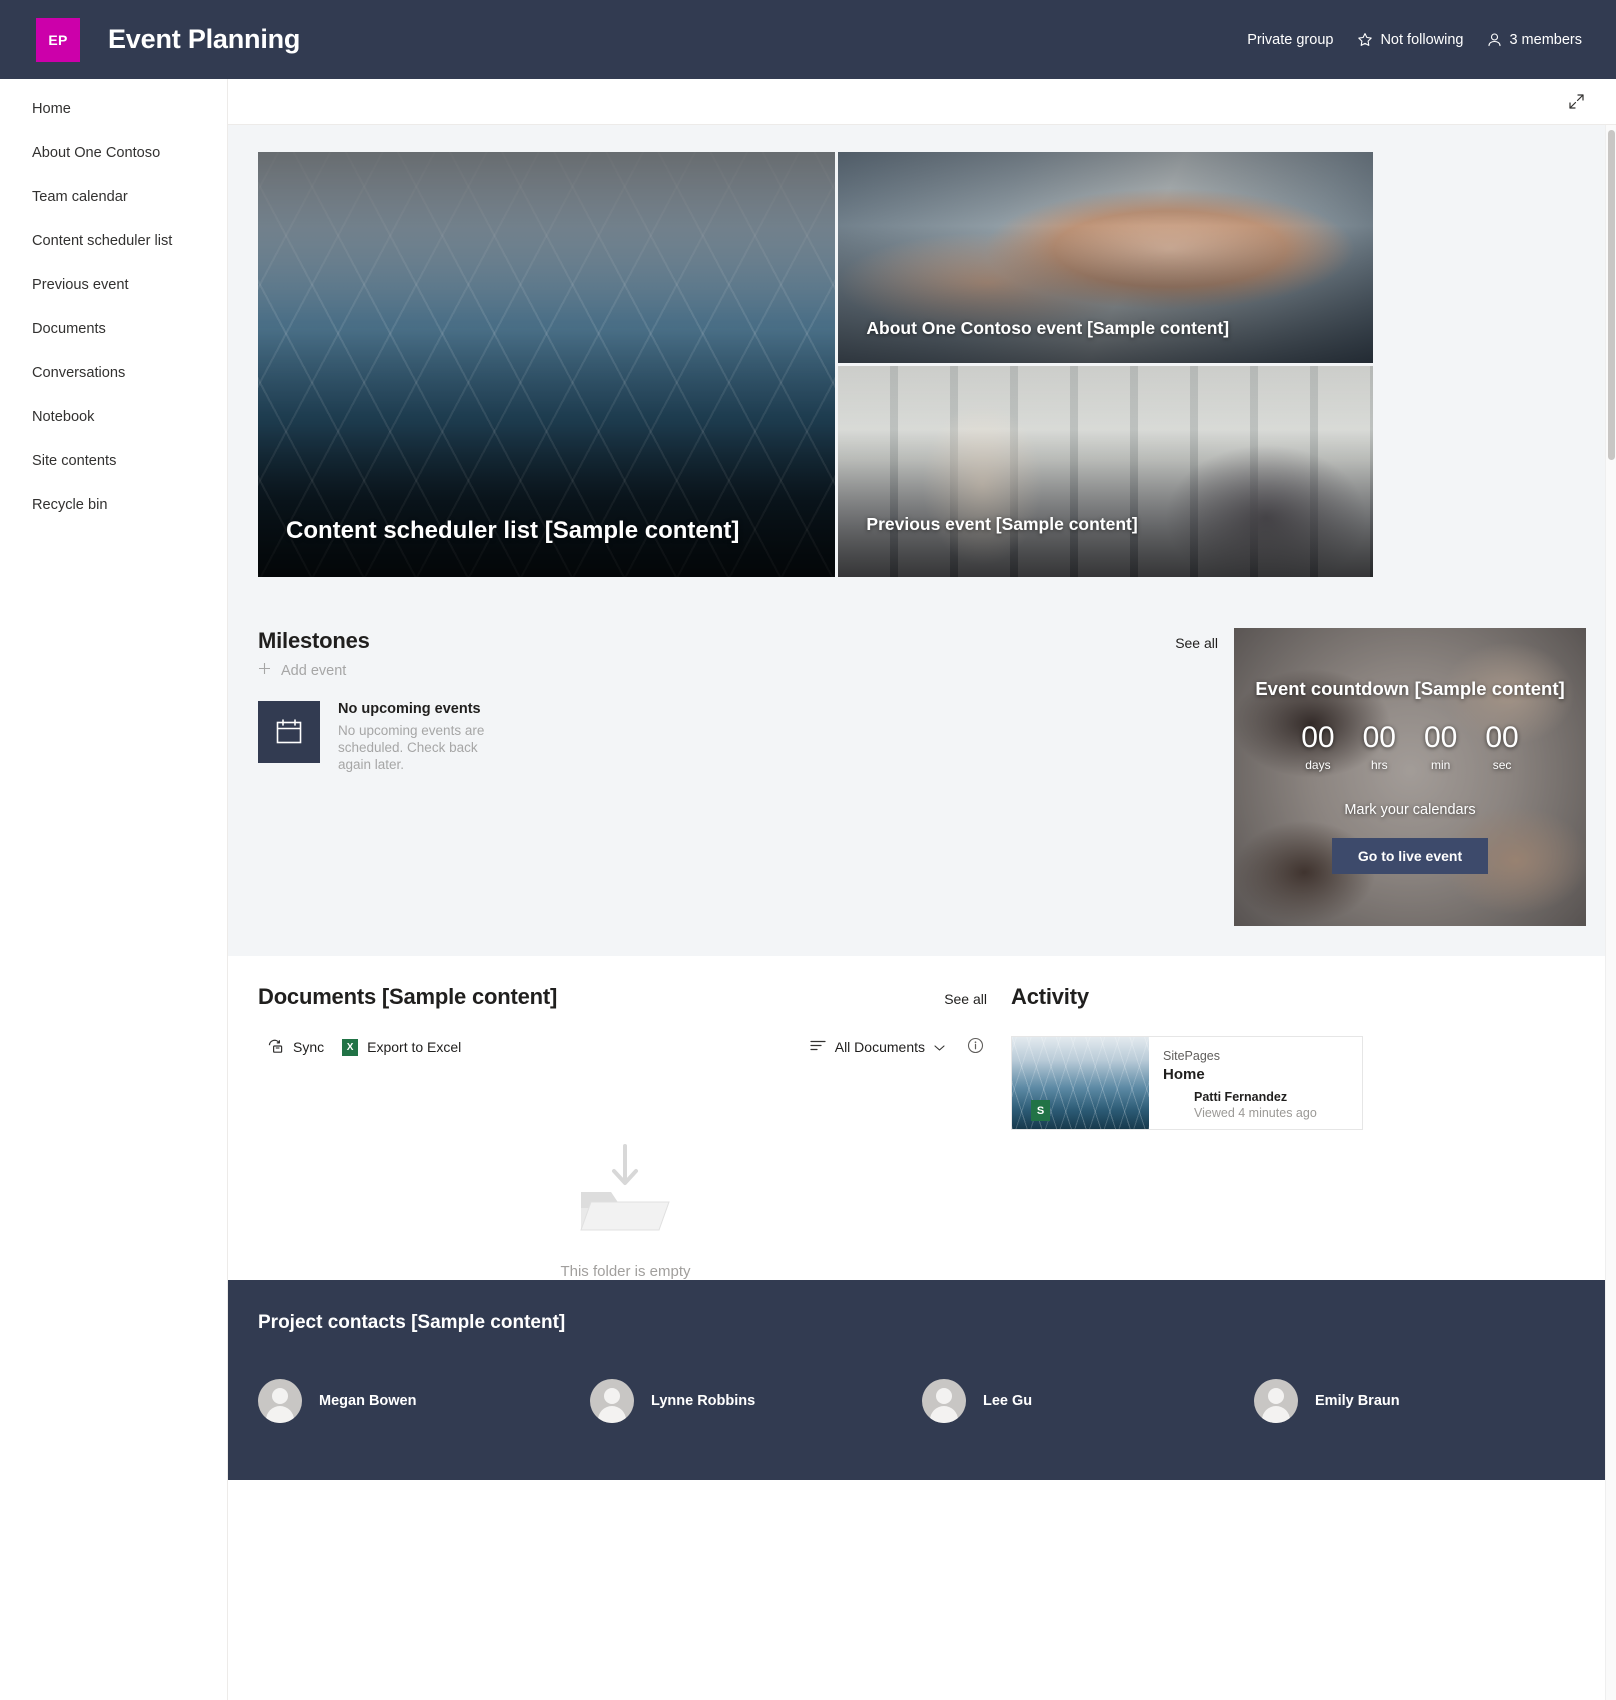 Image resolution: width=1616 pixels, height=1700 pixels. What do you see at coordinates (703, 1401) in the screenshot?
I see `contact-name: Lynne Robbins` at bounding box center [703, 1401].